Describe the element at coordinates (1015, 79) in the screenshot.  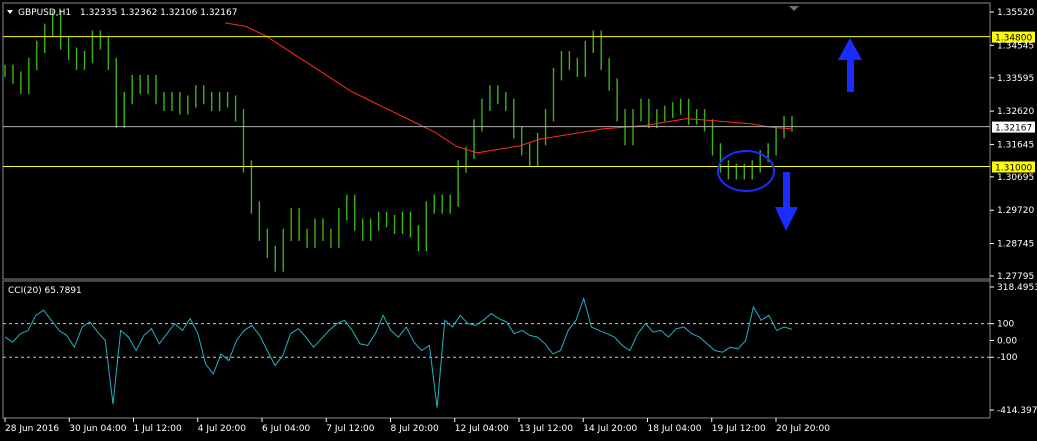
I see `price-tick-label: 1.33595` at that location.